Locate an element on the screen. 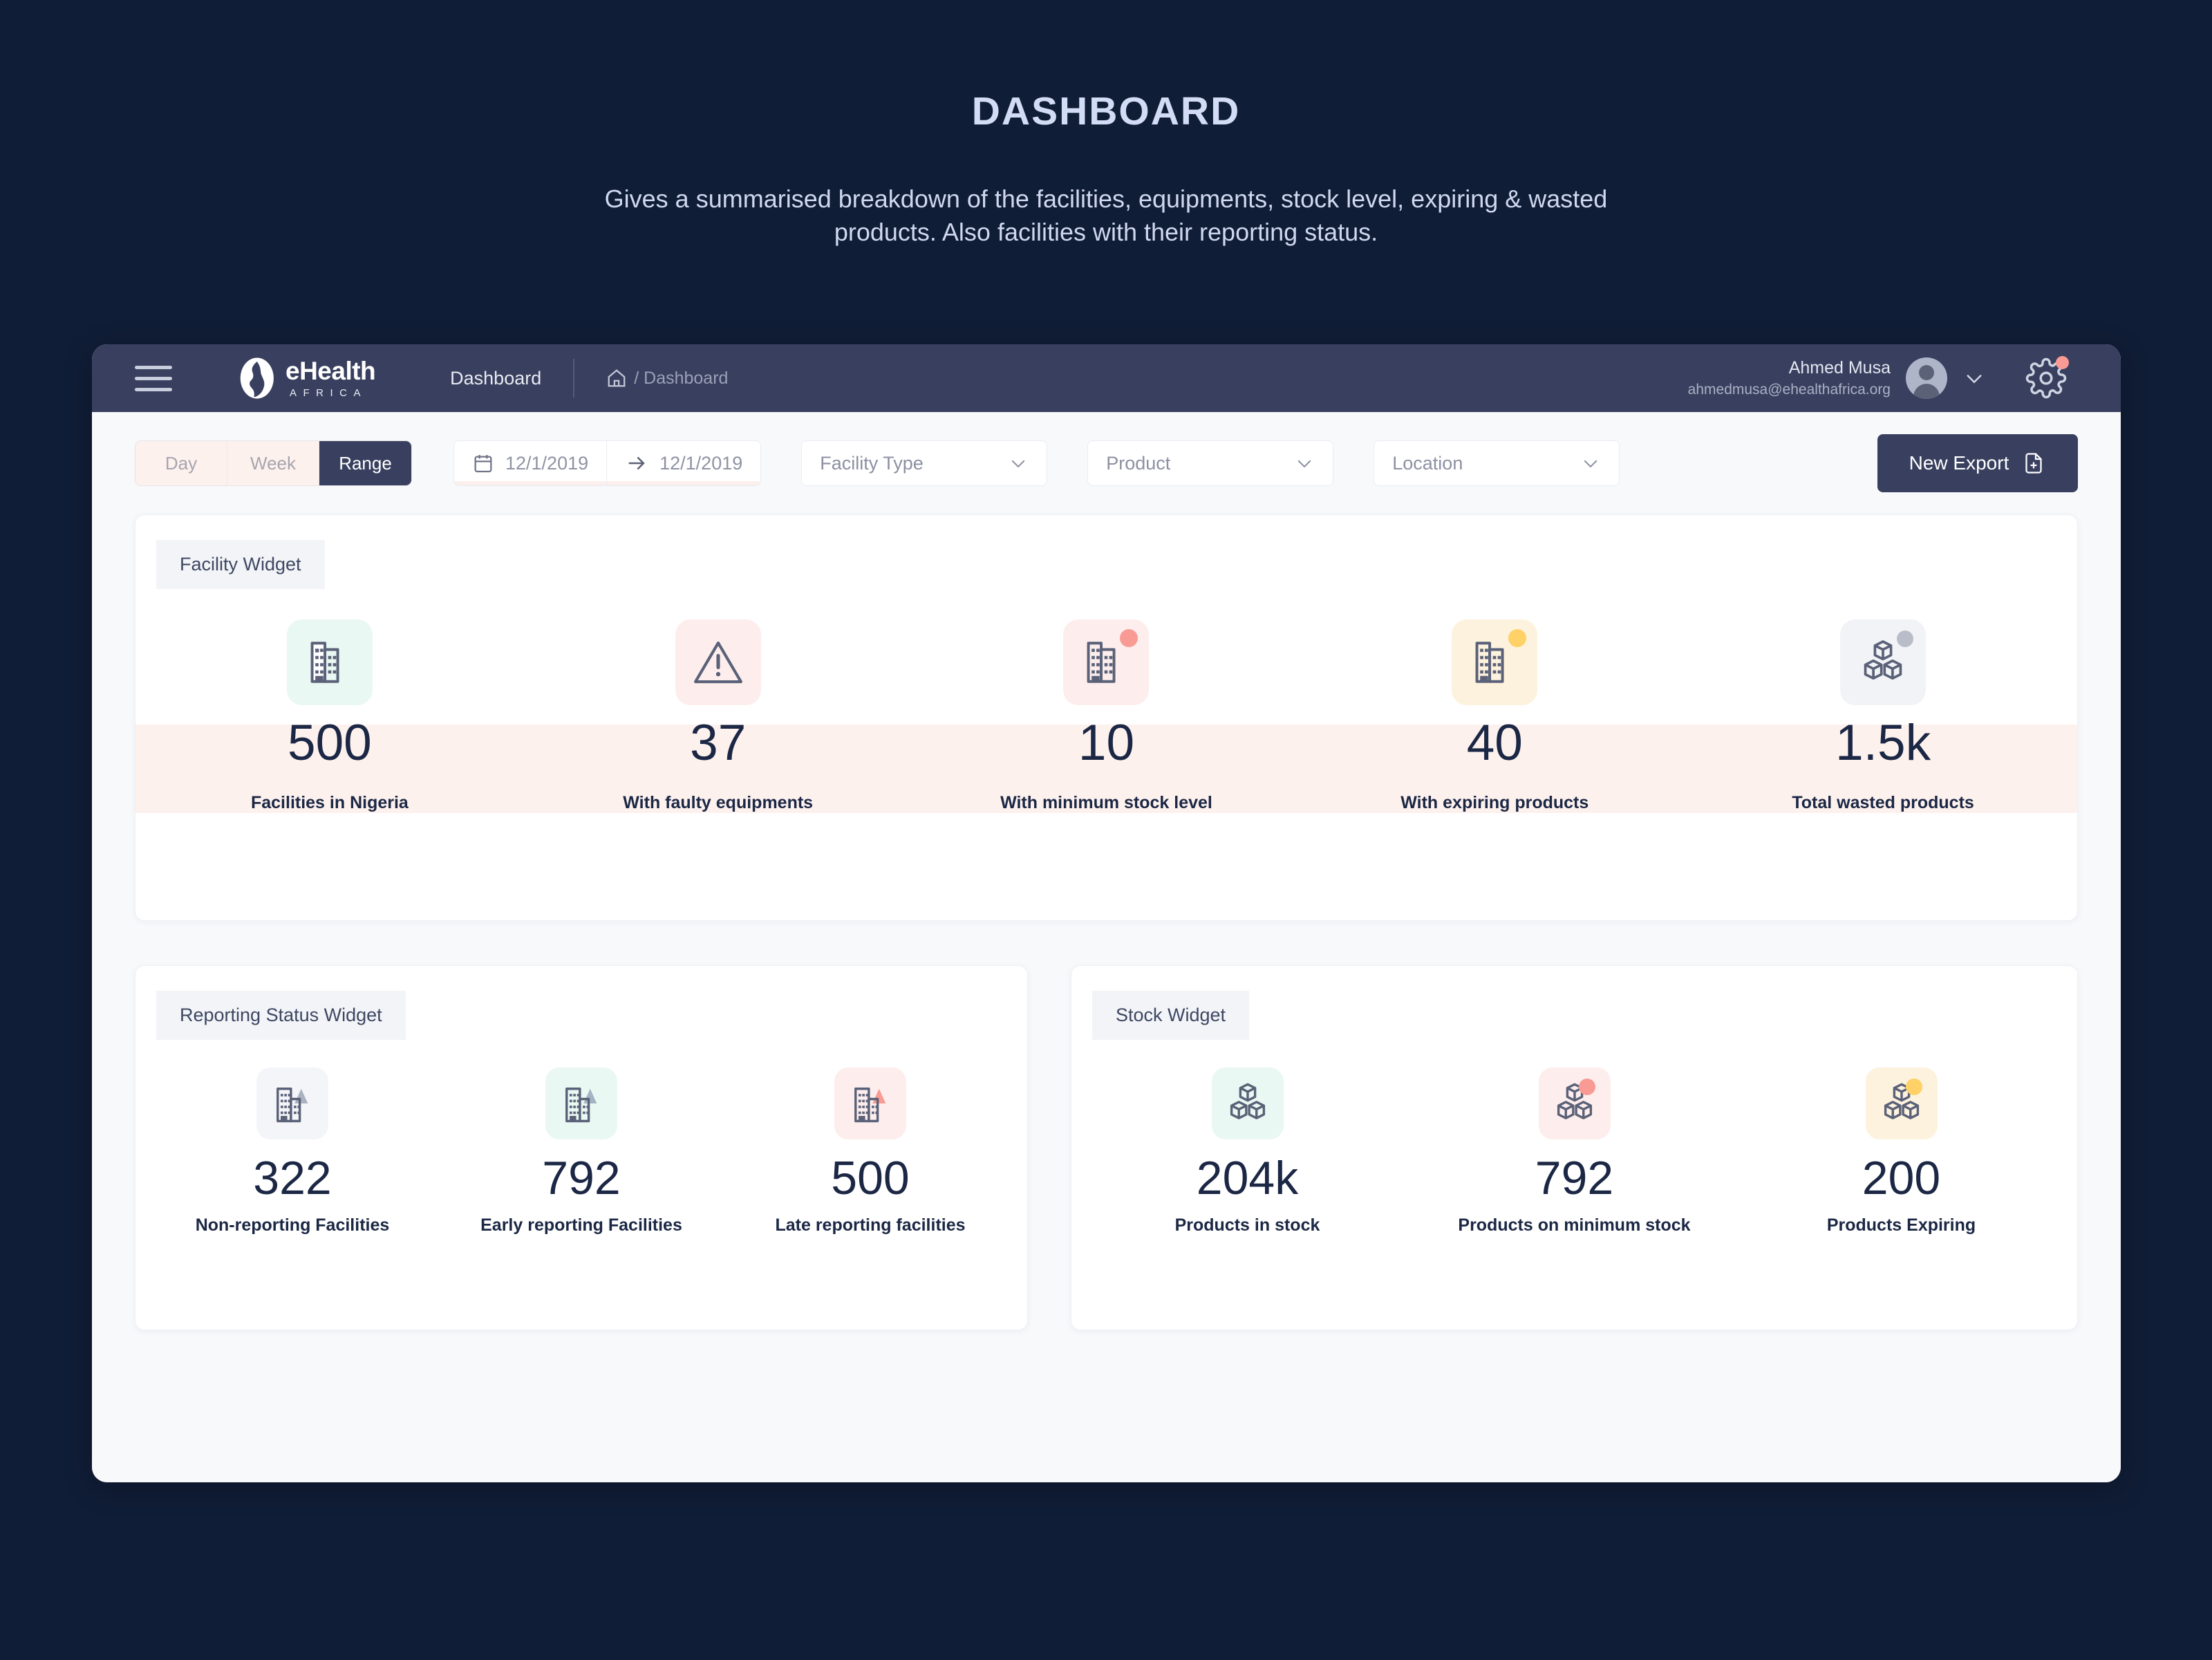 The image size is (2212, 1660). new-export-label: New Export is located at coordinates (1959, 463).